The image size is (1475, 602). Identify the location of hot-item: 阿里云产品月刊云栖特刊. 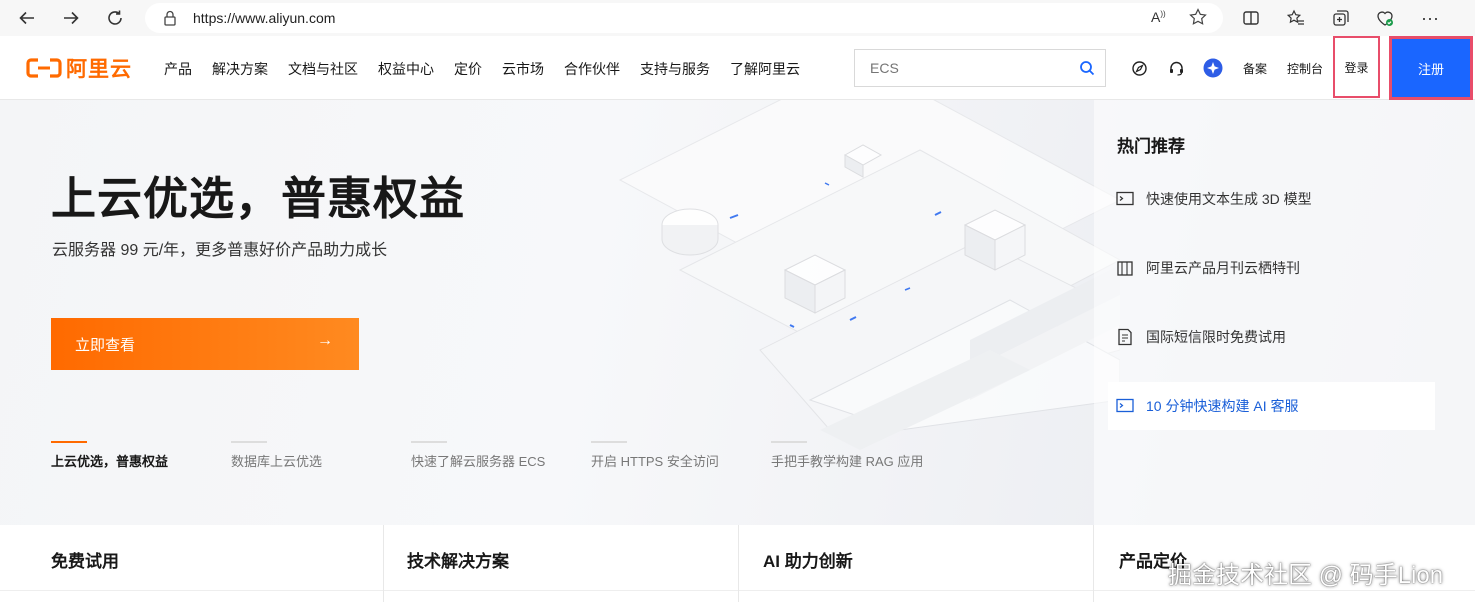
(1271, 268).